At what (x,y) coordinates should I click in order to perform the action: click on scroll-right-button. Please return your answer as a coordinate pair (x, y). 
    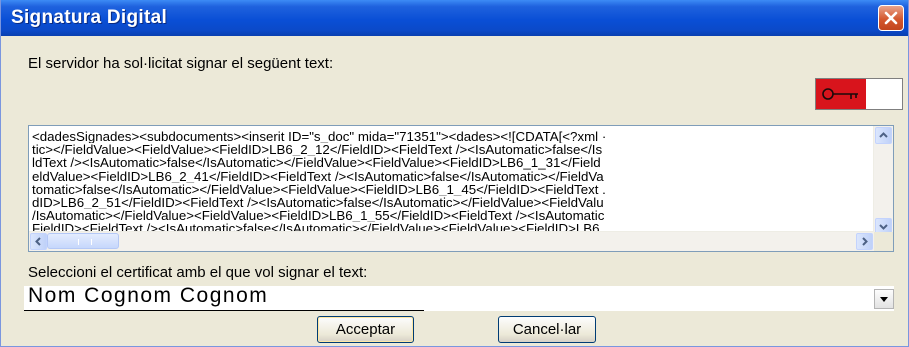
    Looking at the image, I should click on (864, 241).